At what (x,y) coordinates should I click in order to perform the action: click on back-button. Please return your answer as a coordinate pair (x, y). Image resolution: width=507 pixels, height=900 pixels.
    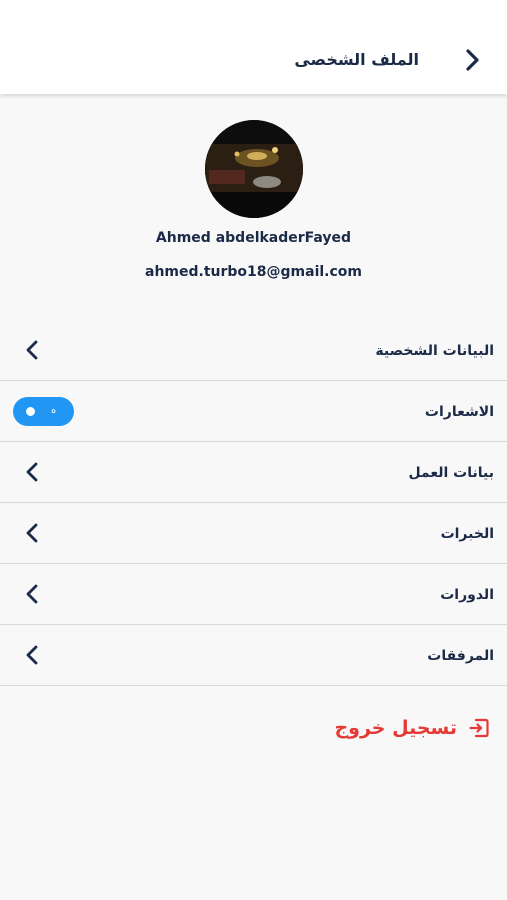
    Looking at the image, I should click on (473, 60).